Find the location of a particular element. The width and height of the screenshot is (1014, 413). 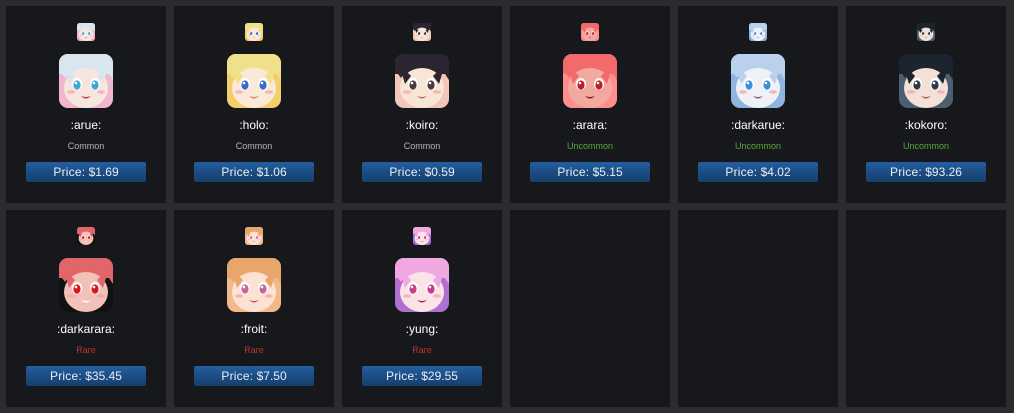

price-button: Price: $4.02 is located at coordinates (758, 172).